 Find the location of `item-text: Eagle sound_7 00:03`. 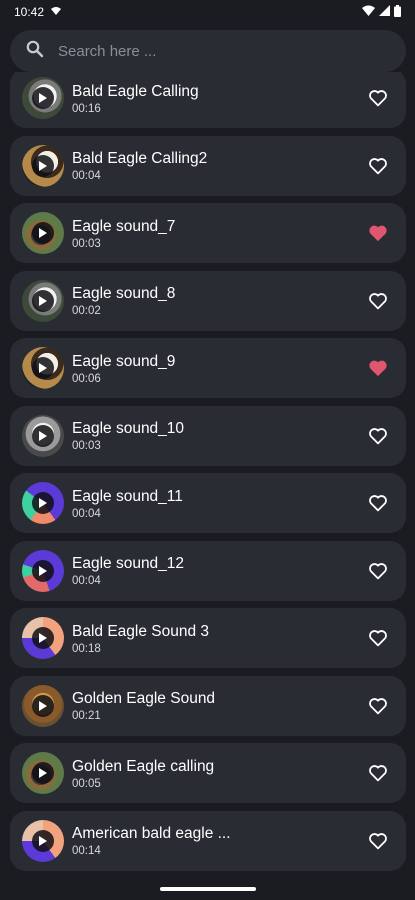

item-text: Eagle sound_7 00:03 is located at coordinates (215, 233).